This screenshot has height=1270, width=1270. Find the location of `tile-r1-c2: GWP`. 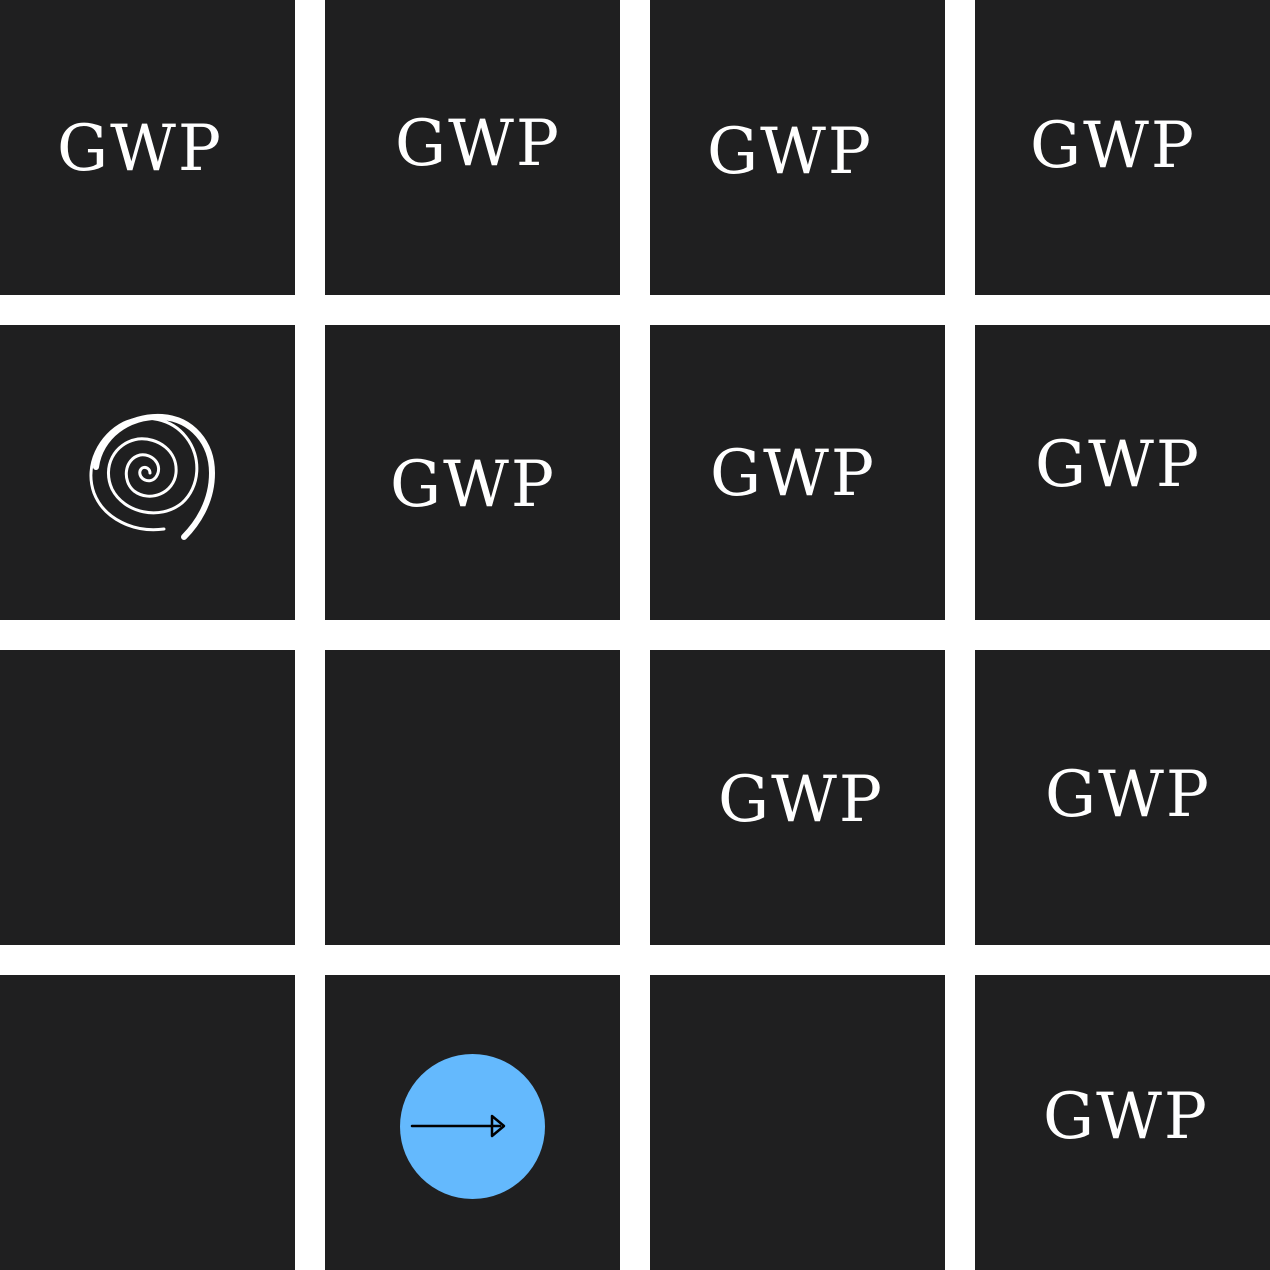

tile-r1-c2: GWP is located at coordinates (472, 147).